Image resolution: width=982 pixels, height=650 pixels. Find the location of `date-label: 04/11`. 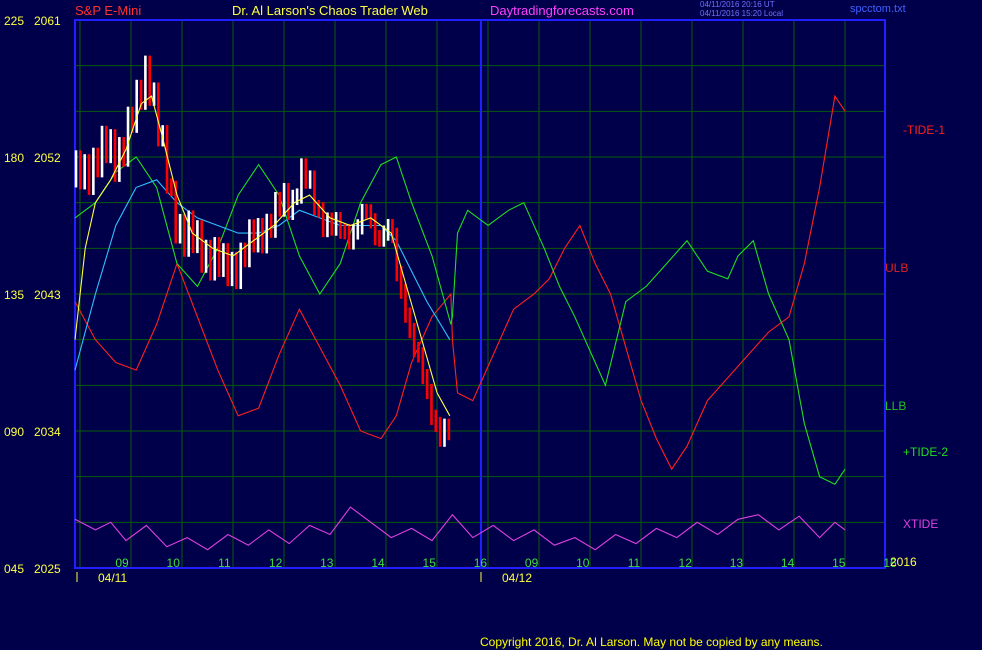

date-label: 04/11 is located at coordinates (112, 578).